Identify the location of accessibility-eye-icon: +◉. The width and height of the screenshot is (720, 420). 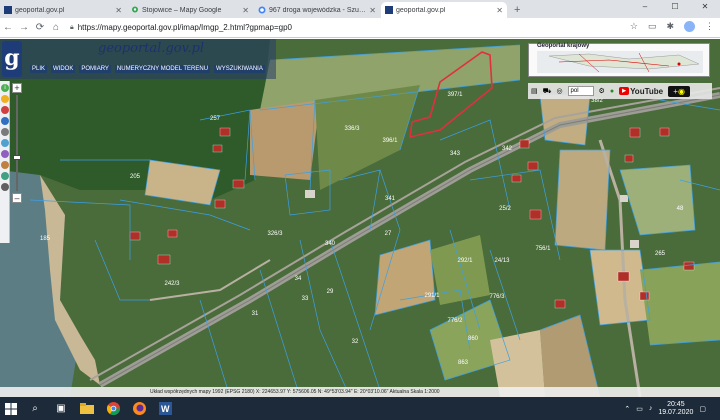
(679, 91).